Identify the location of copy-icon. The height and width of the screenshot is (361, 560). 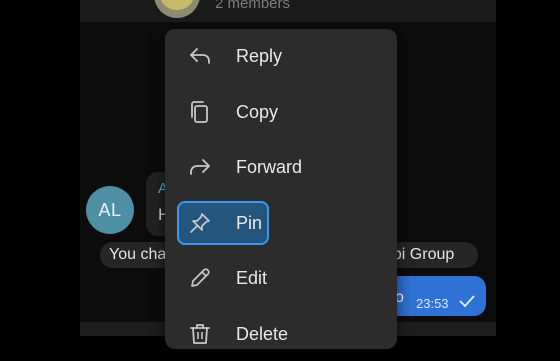
(200, 112).